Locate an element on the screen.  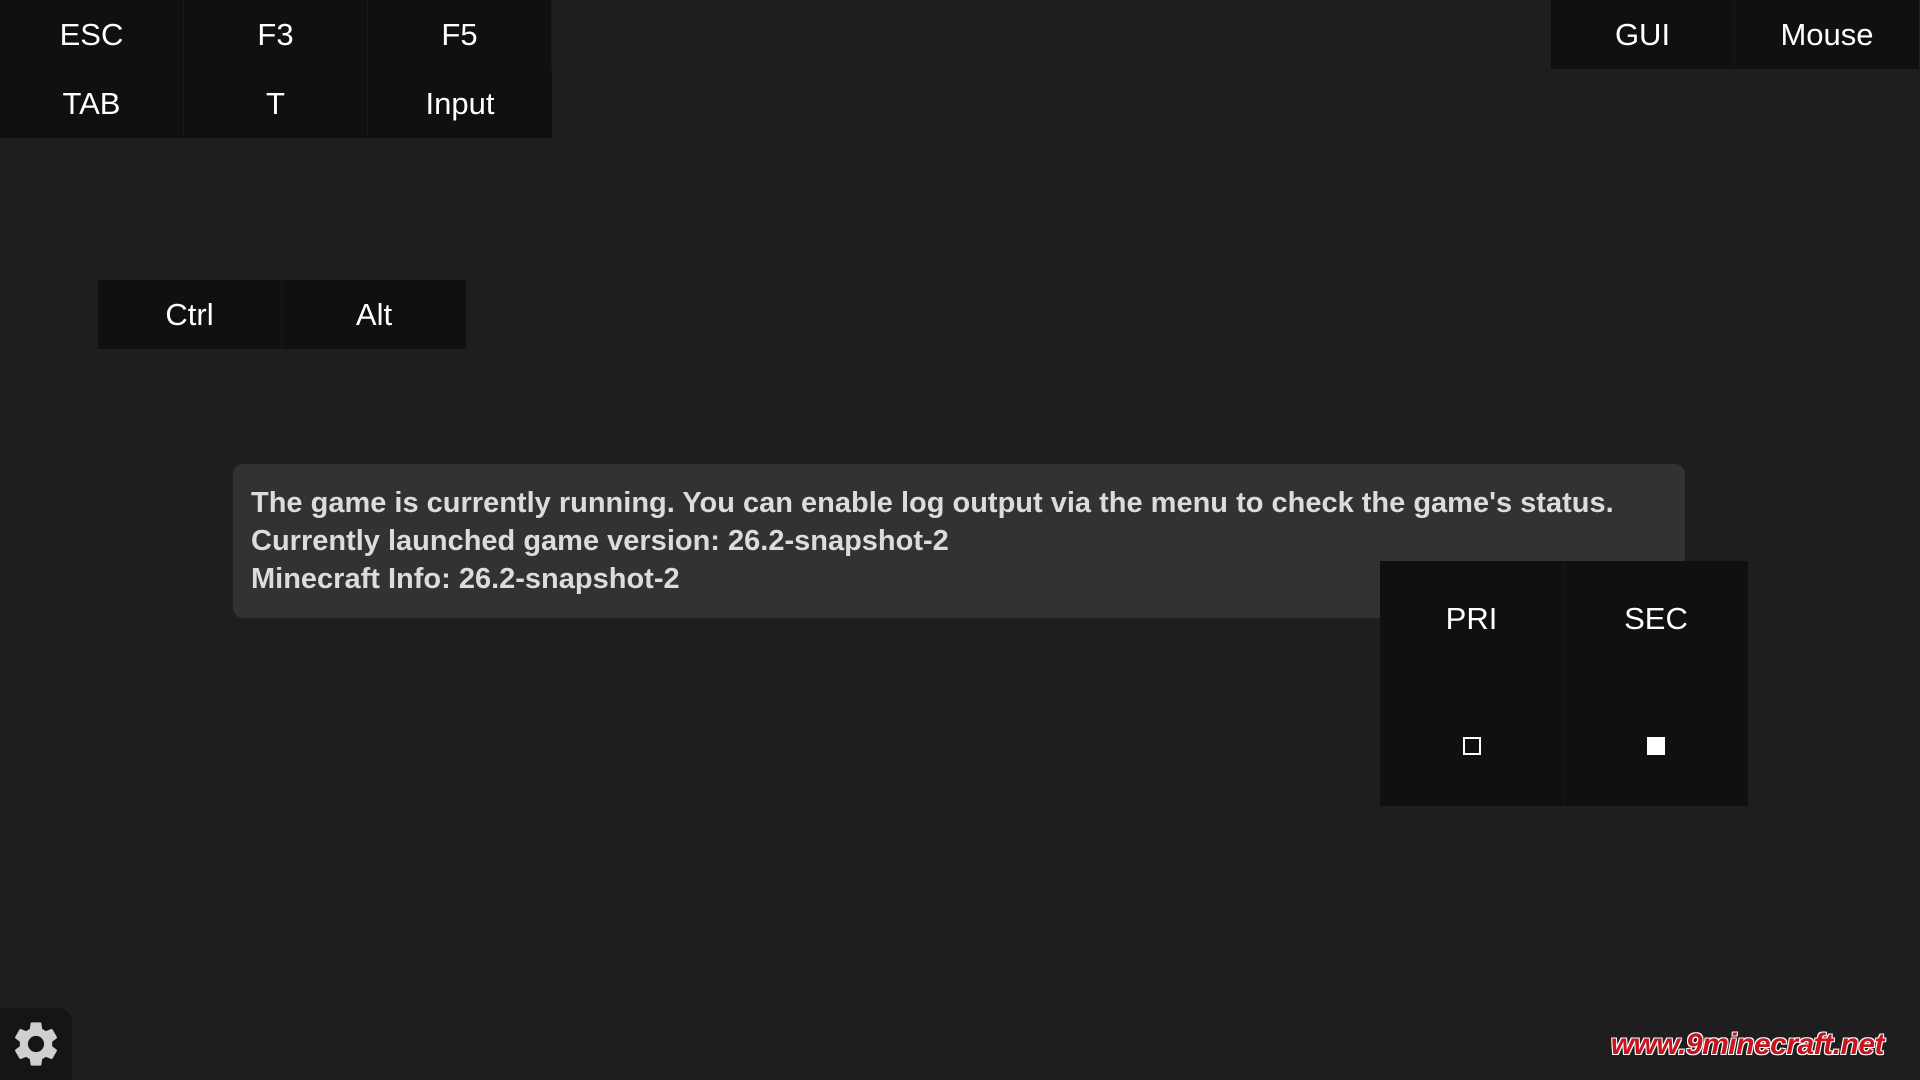
secondary-mouse-button: SEC is located at coordinates (1656, 683).